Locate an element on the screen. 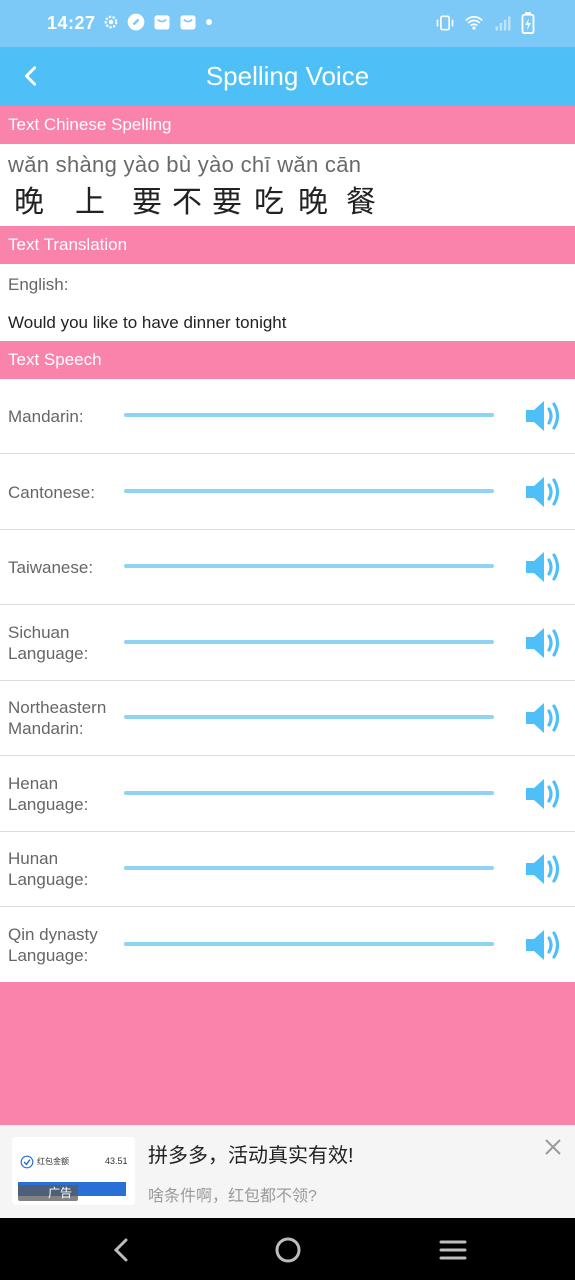 This screenshot has height=1280, width=575. vibrate-icon is located at coordinates (445, 23).